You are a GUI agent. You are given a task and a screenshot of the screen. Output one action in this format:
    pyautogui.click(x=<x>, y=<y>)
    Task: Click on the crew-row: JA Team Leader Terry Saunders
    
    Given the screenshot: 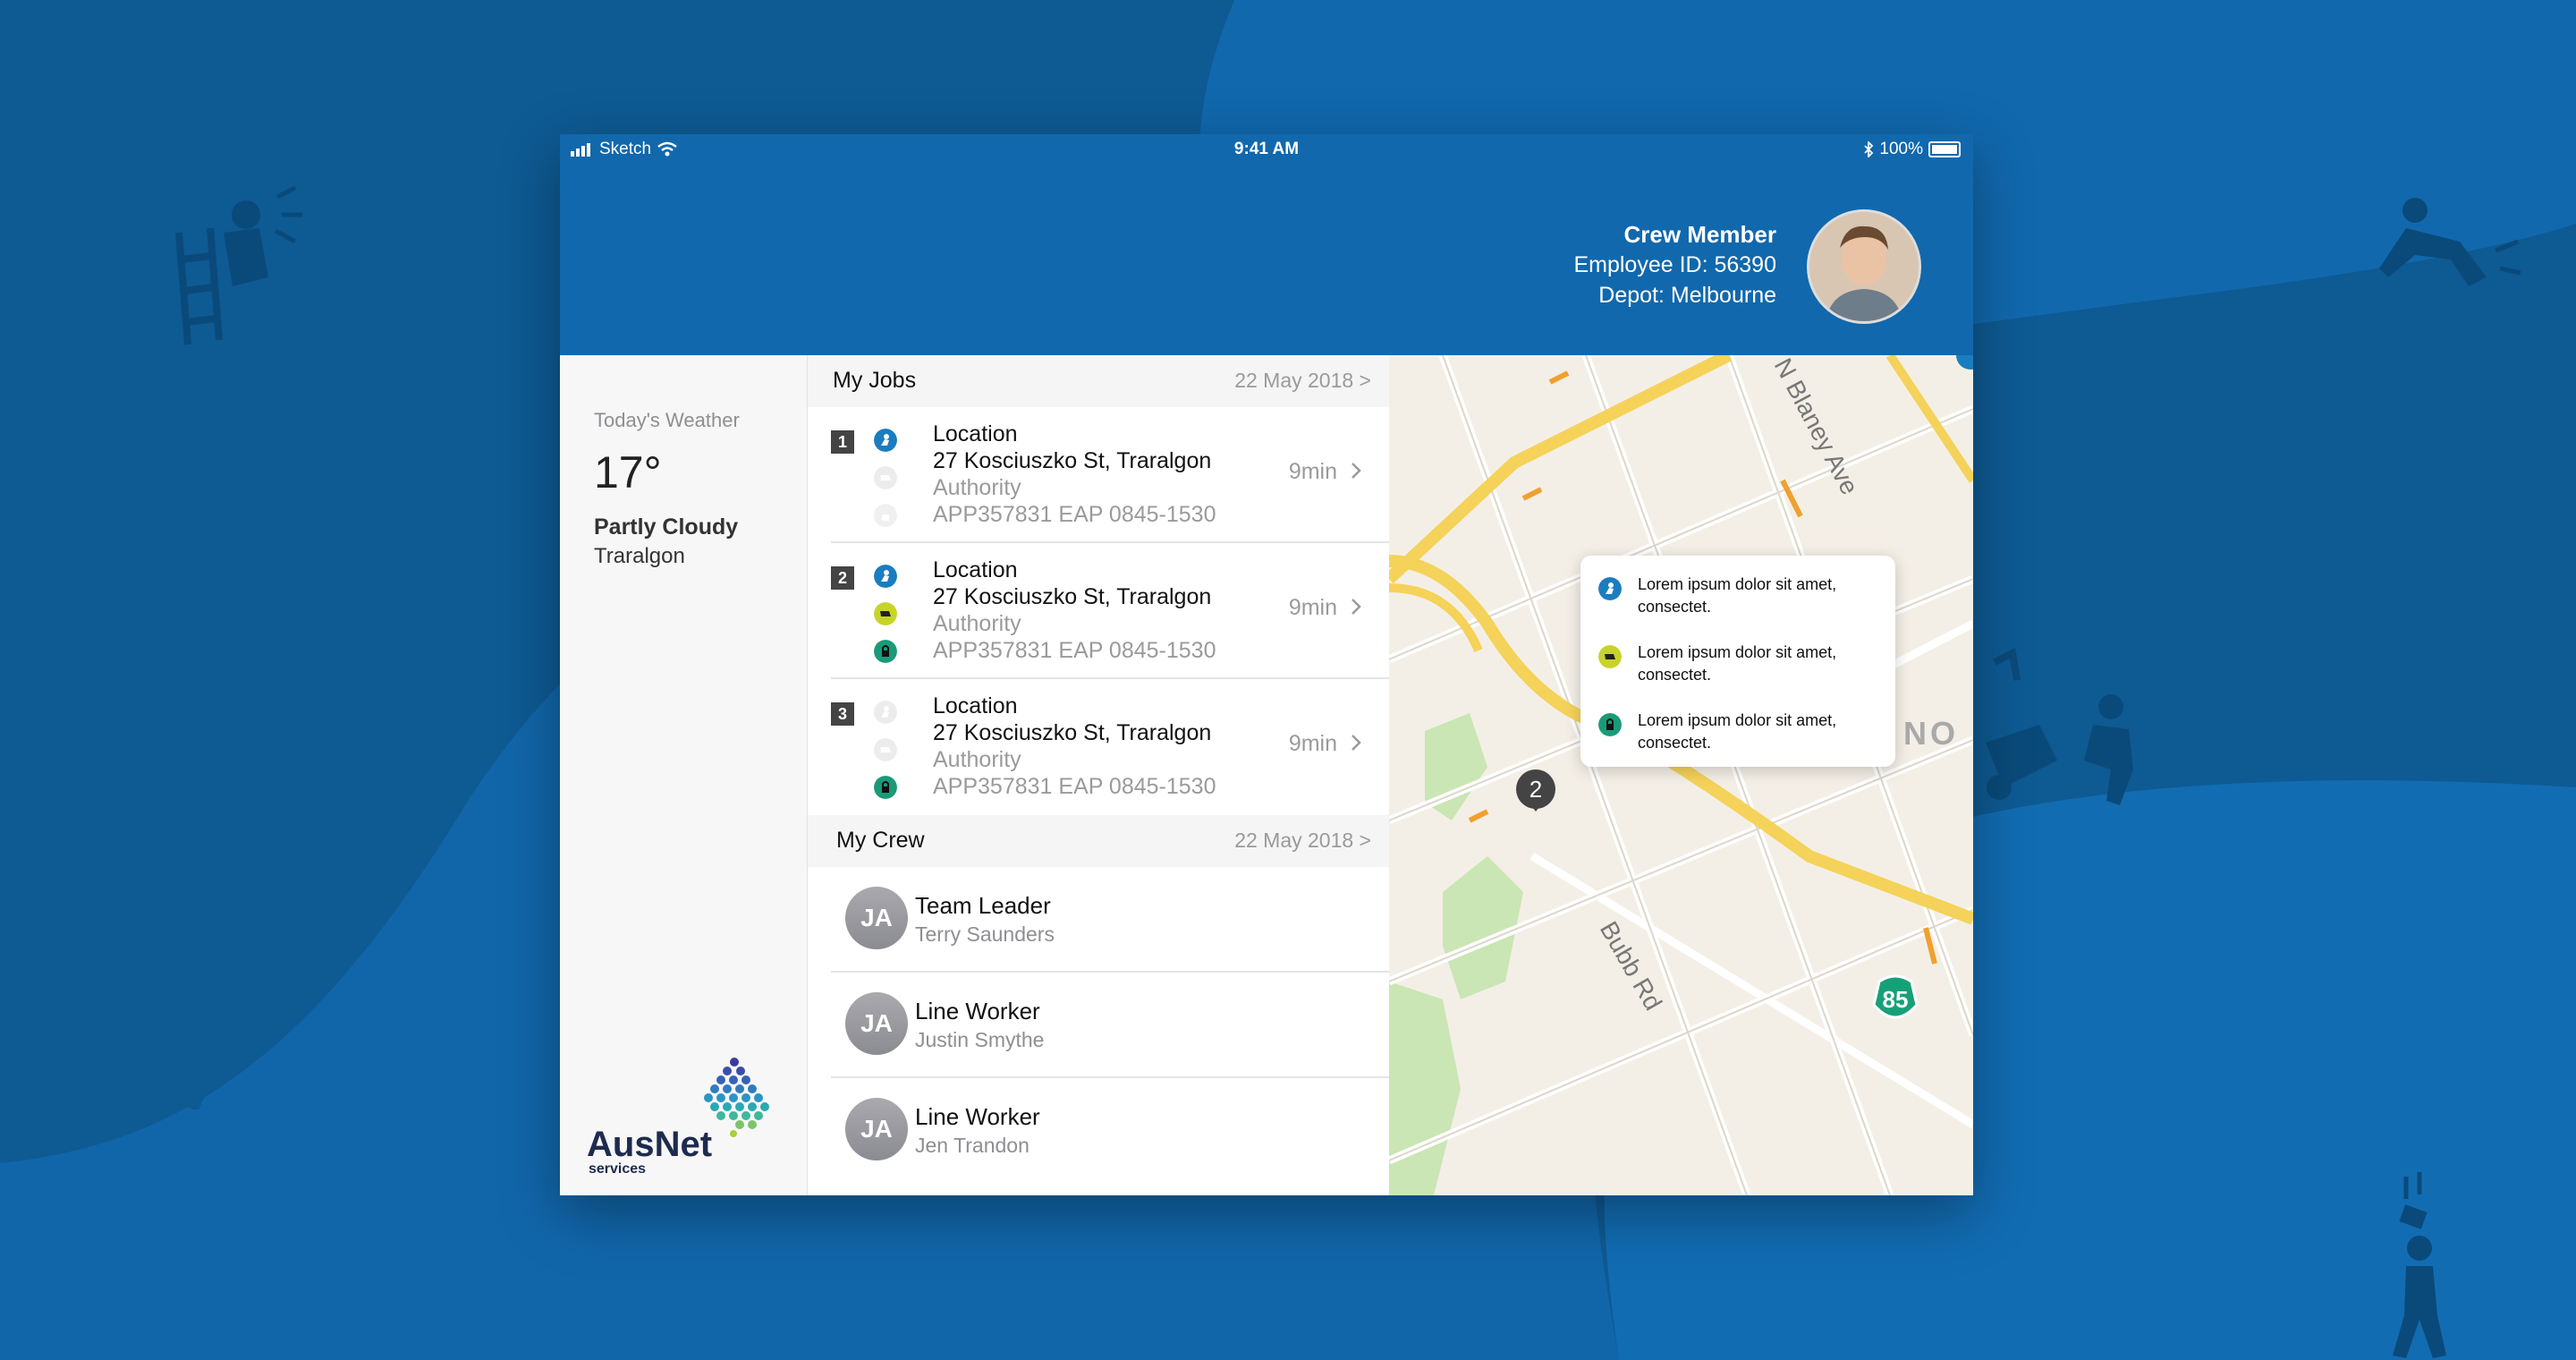 What is the action you would take?
    pyautogui.click(x=1098, y=920)
    